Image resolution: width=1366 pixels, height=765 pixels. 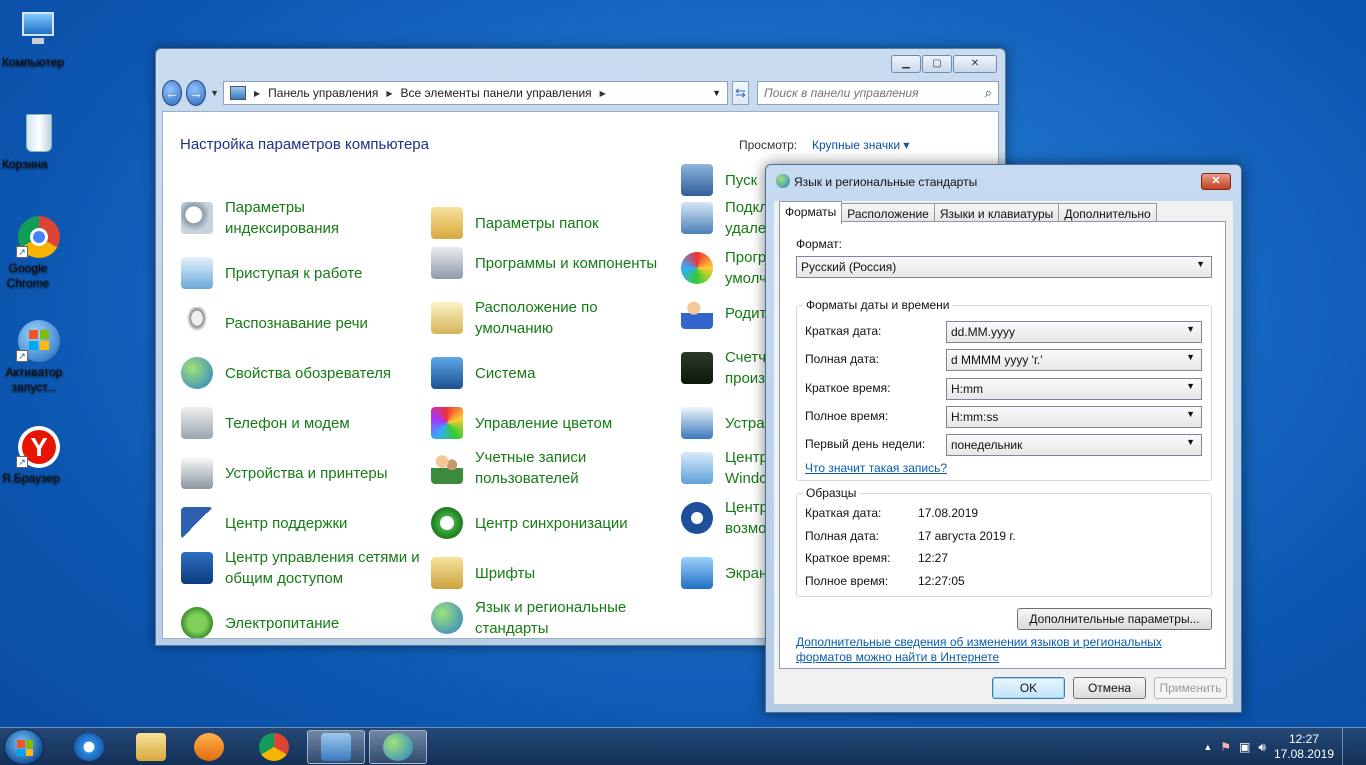 What do you see at coordinates (197, 218) in the screenshot?
I see `indexing-icon` at bounding box center [197, 218].